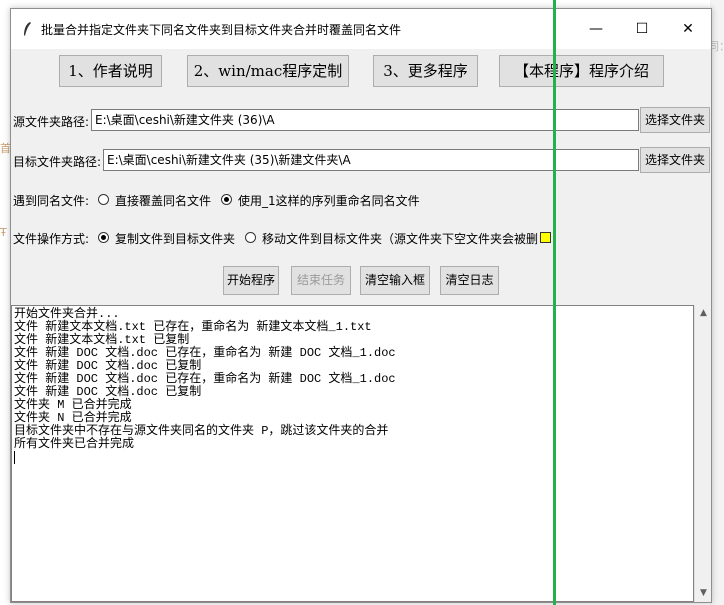 This screenshot has width=724, height=605. I want to click on background-left-fragment: Ŧ, so click(3, 232).